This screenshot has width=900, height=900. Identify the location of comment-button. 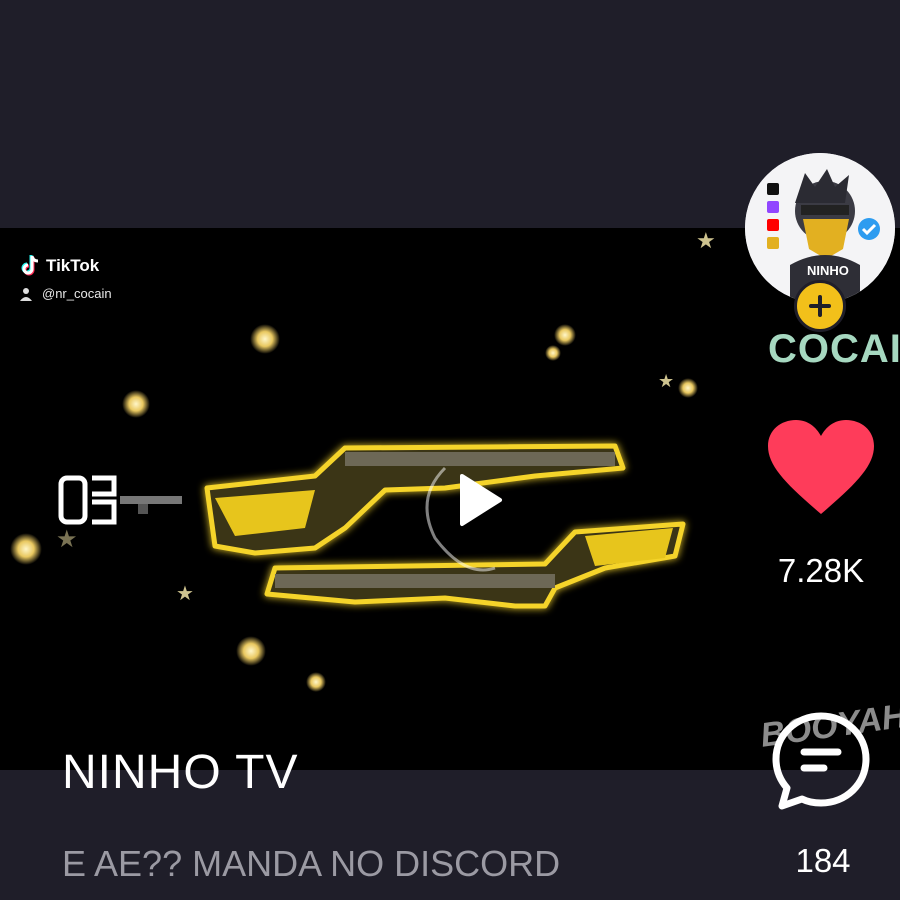
(821, 761).